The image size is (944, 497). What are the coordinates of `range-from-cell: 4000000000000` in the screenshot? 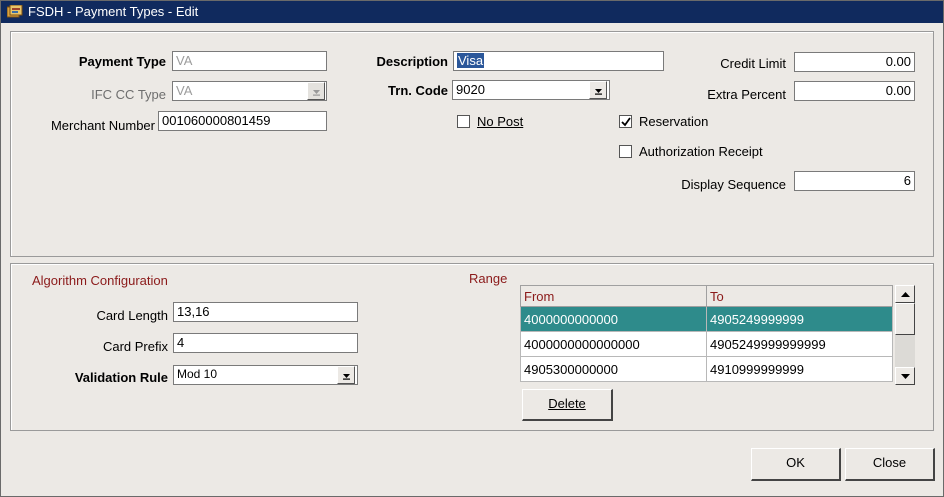 It's located at (613, 319).